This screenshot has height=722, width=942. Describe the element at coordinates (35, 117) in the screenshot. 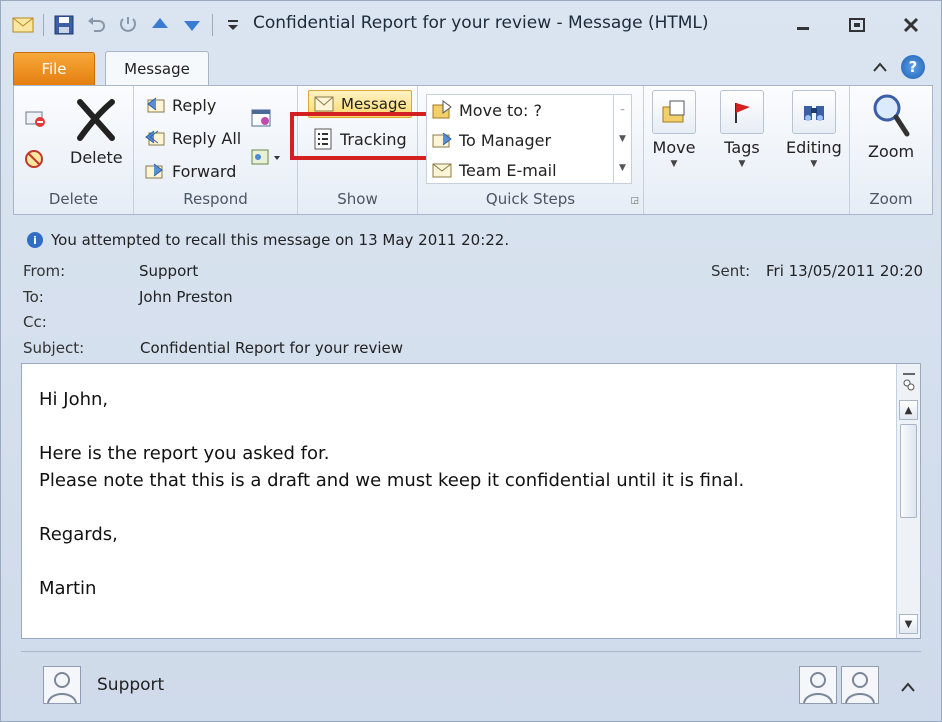

I see `ignore-icon` at that location.